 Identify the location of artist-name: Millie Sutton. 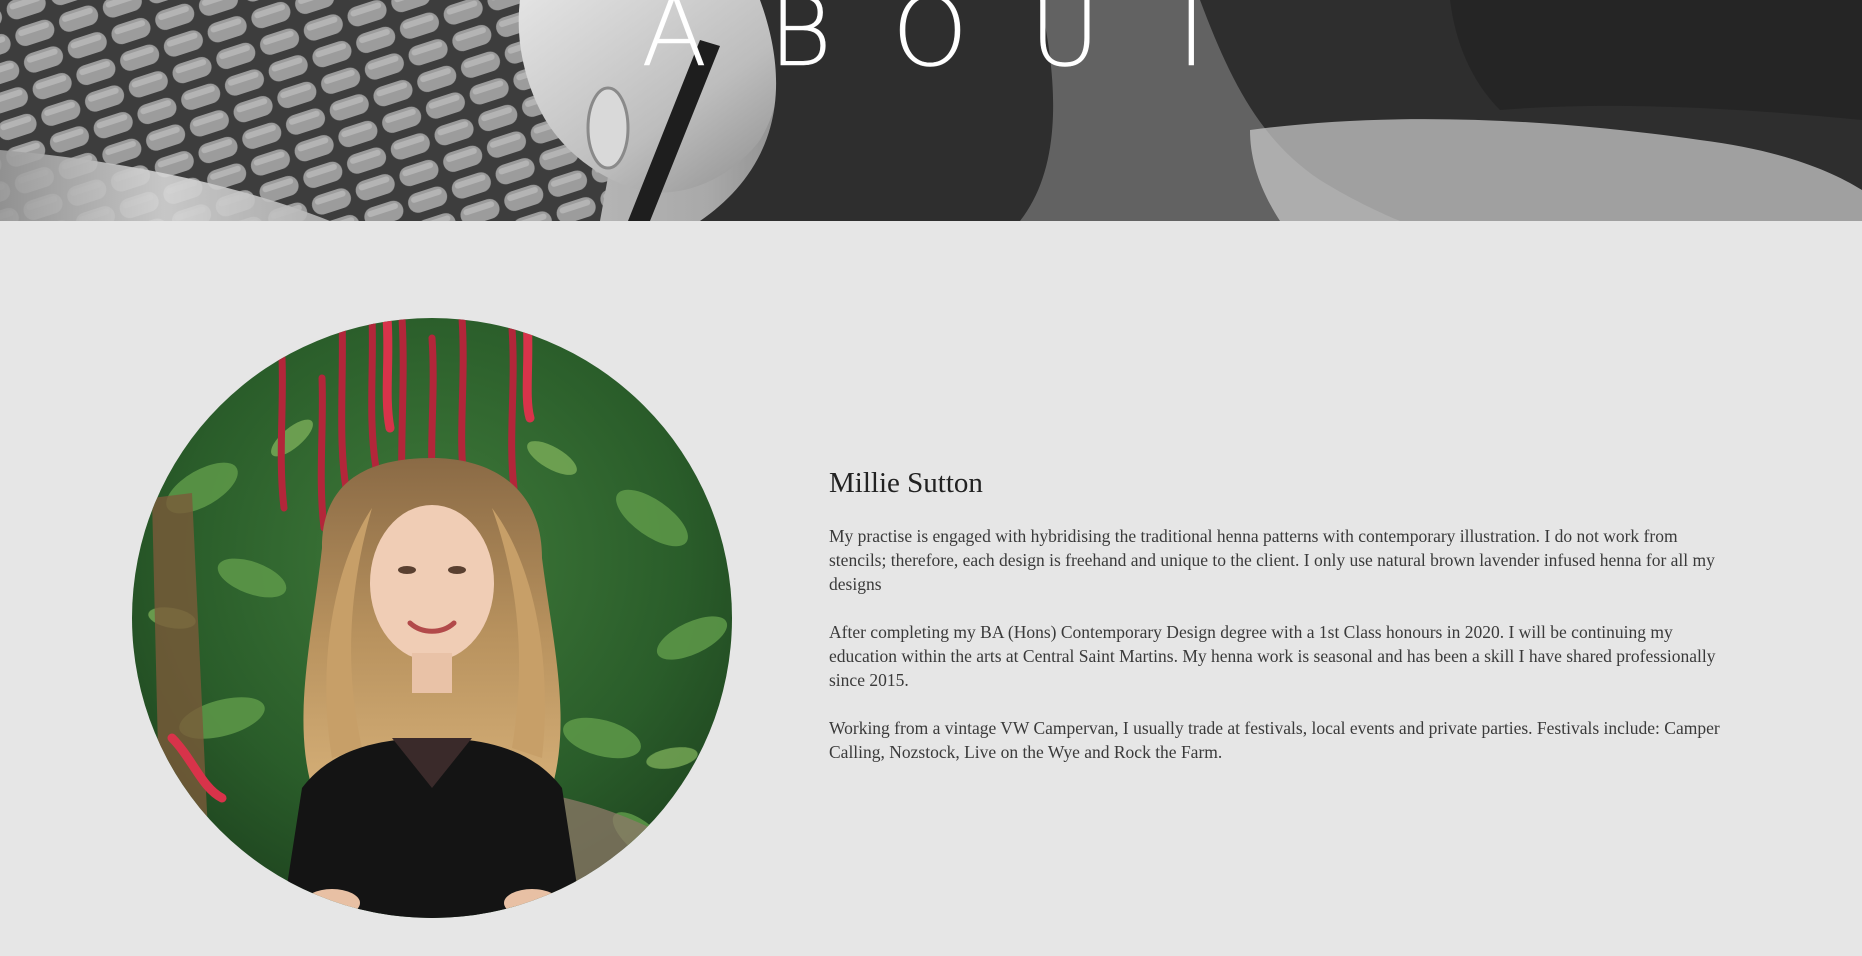
(906, 483).